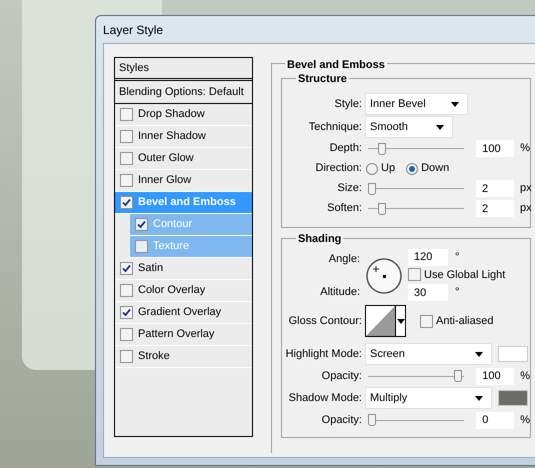  What do you see at coordinates (344, 259) in the screenshot?
I see `field-label: Angle:` at bounding box center [344, 259].